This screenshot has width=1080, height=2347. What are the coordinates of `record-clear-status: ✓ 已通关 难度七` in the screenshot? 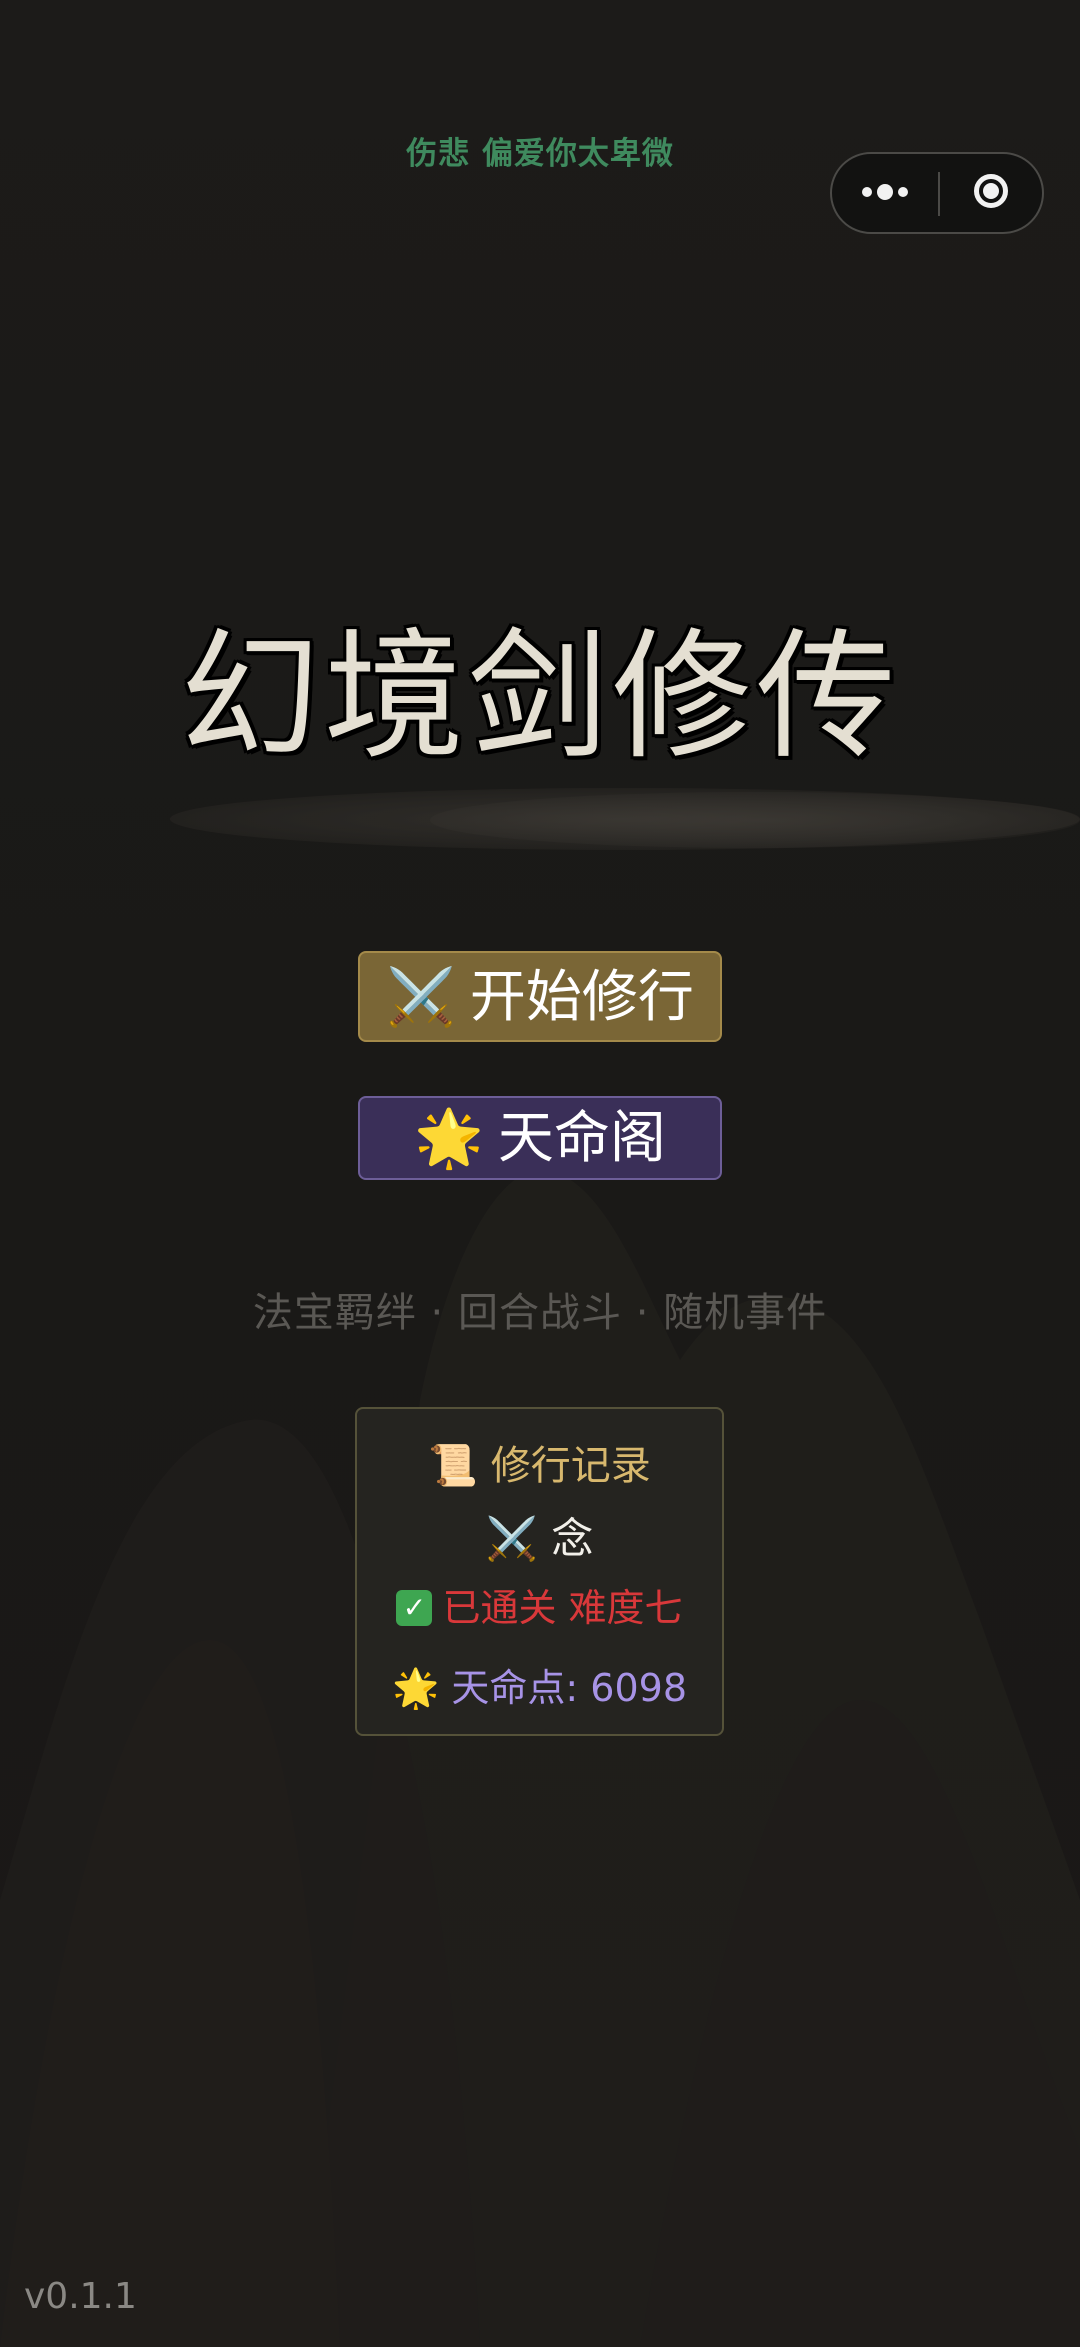 It's located at (539, 1604).